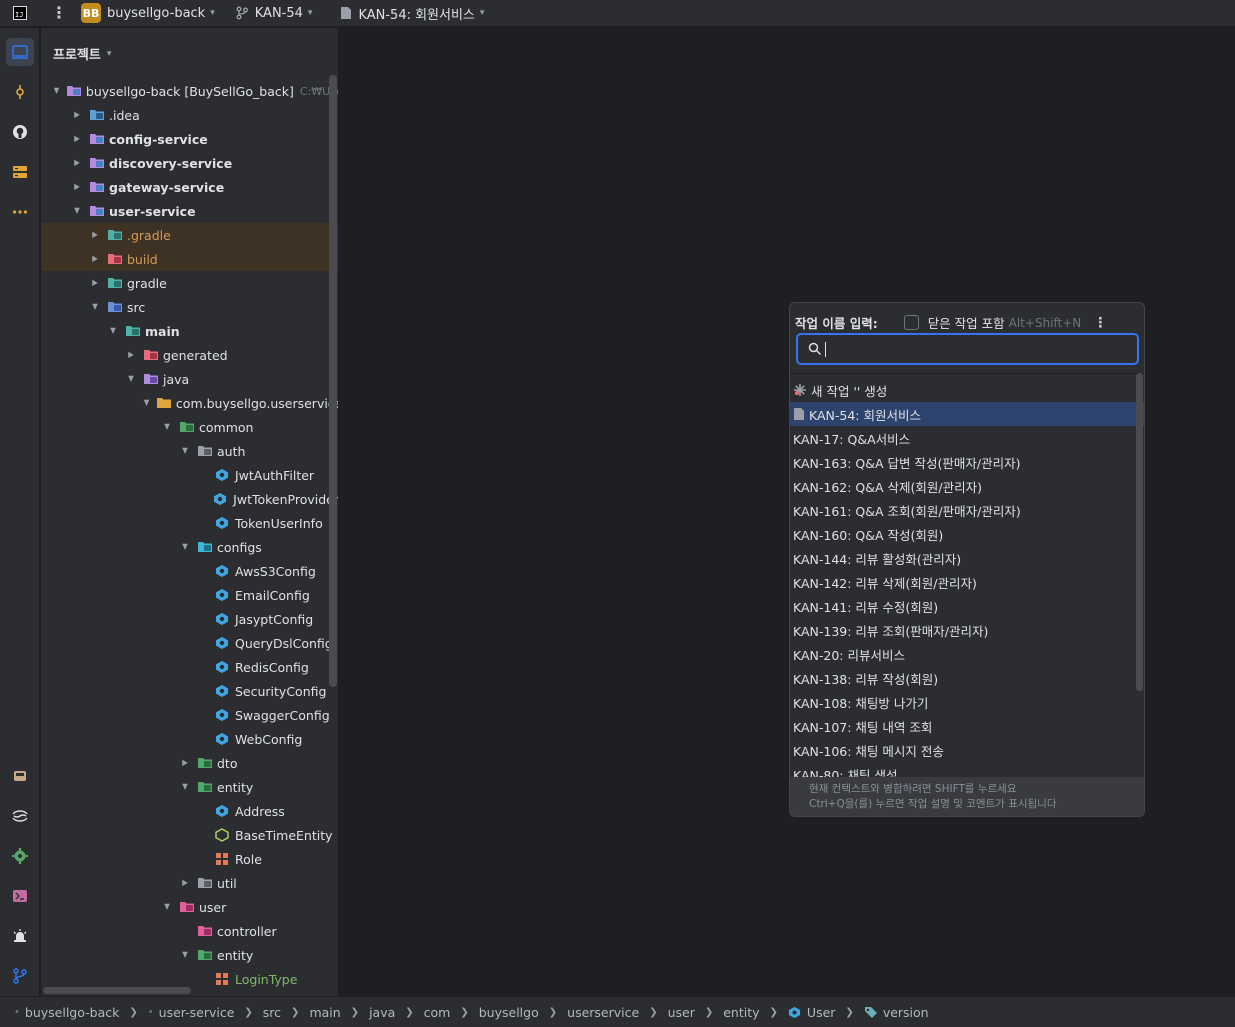 The image size is (1235, 1027). Describe the element at coordinates (967, 558) in the screenshot. I see `task-list-item: KAN-144: 리뷰 활성화(관리자)` at that location.